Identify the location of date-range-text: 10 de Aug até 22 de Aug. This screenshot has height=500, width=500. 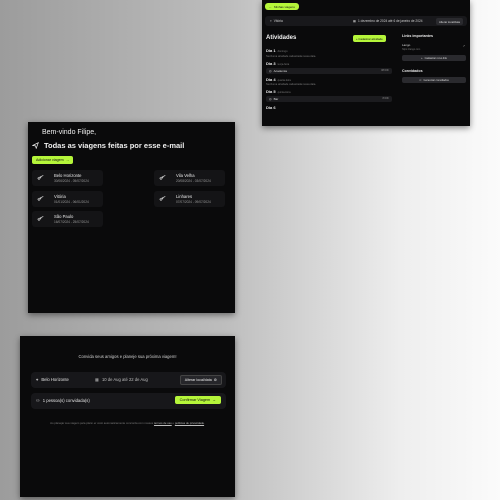
(124, 379).